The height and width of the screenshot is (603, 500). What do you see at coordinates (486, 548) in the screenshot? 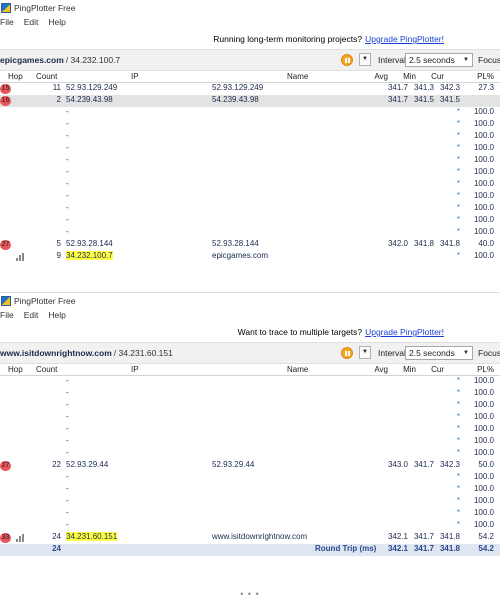
I see `total-pl: 54.2` at bounding box center [486, 548].